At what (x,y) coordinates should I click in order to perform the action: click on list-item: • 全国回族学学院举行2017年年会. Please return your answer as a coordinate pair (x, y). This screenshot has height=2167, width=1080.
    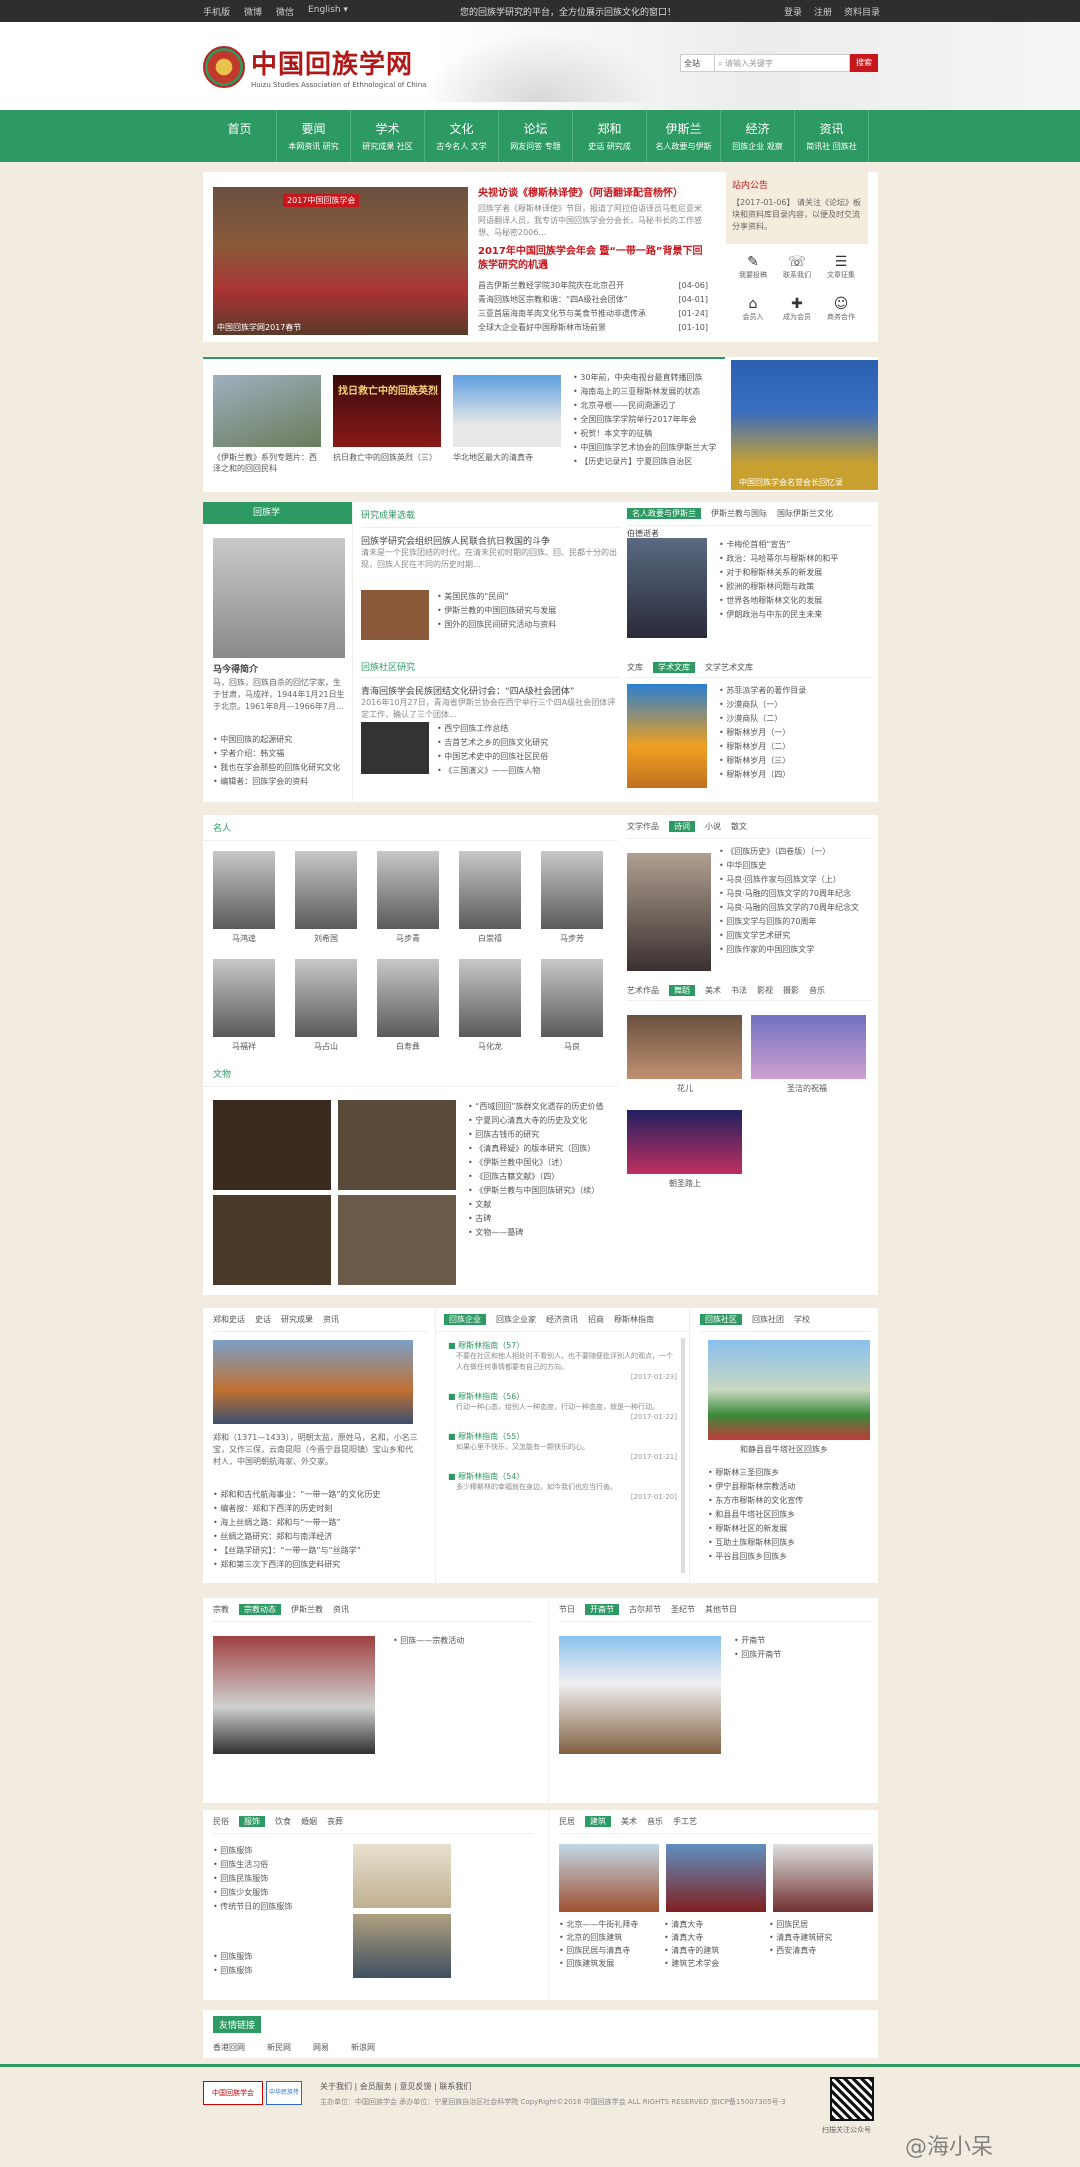
    Looking at the image, I should click on (645, 420).